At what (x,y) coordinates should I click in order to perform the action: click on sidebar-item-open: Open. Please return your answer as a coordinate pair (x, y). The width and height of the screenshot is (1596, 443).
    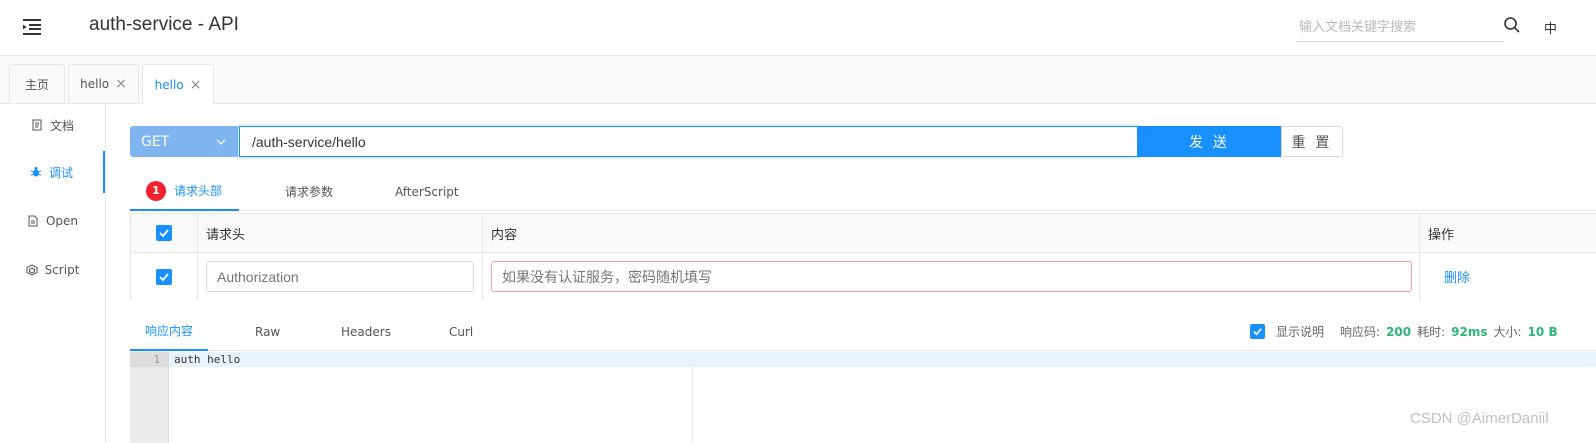
    Looking at the image, I should click on (52, 221).